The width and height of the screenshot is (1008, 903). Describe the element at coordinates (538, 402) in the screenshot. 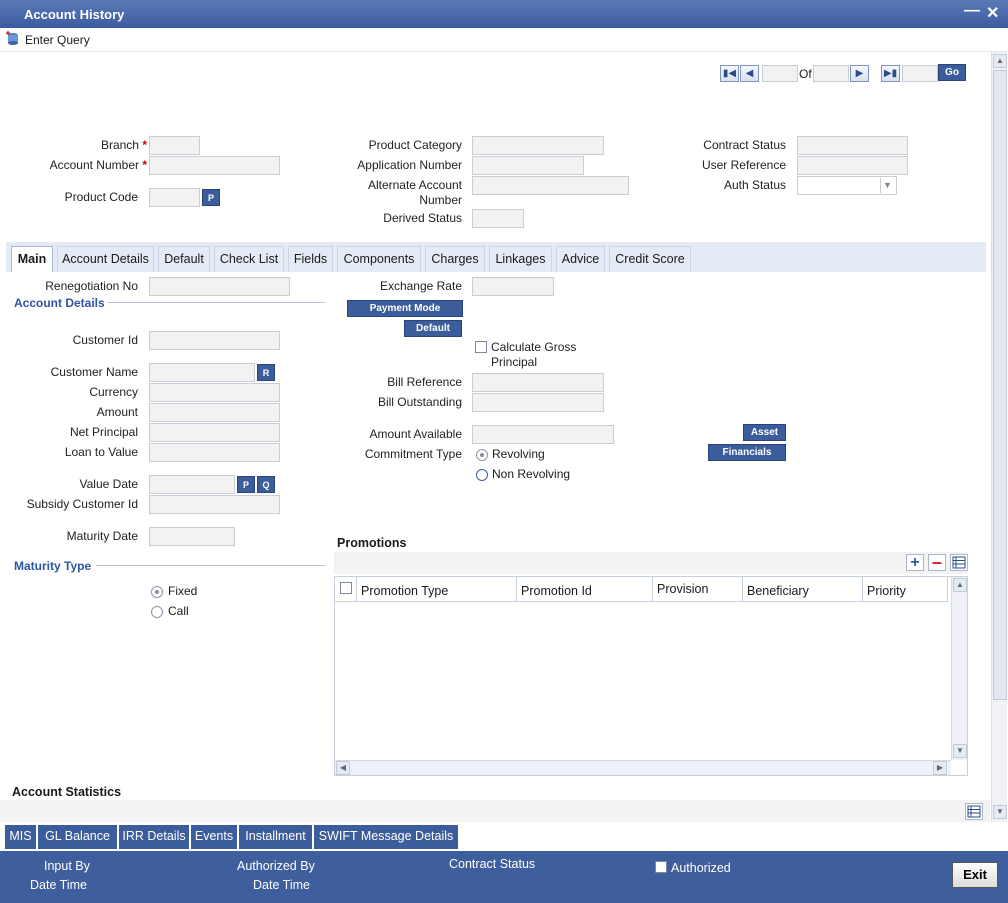

I see `bill-outstanding-field` at that location.